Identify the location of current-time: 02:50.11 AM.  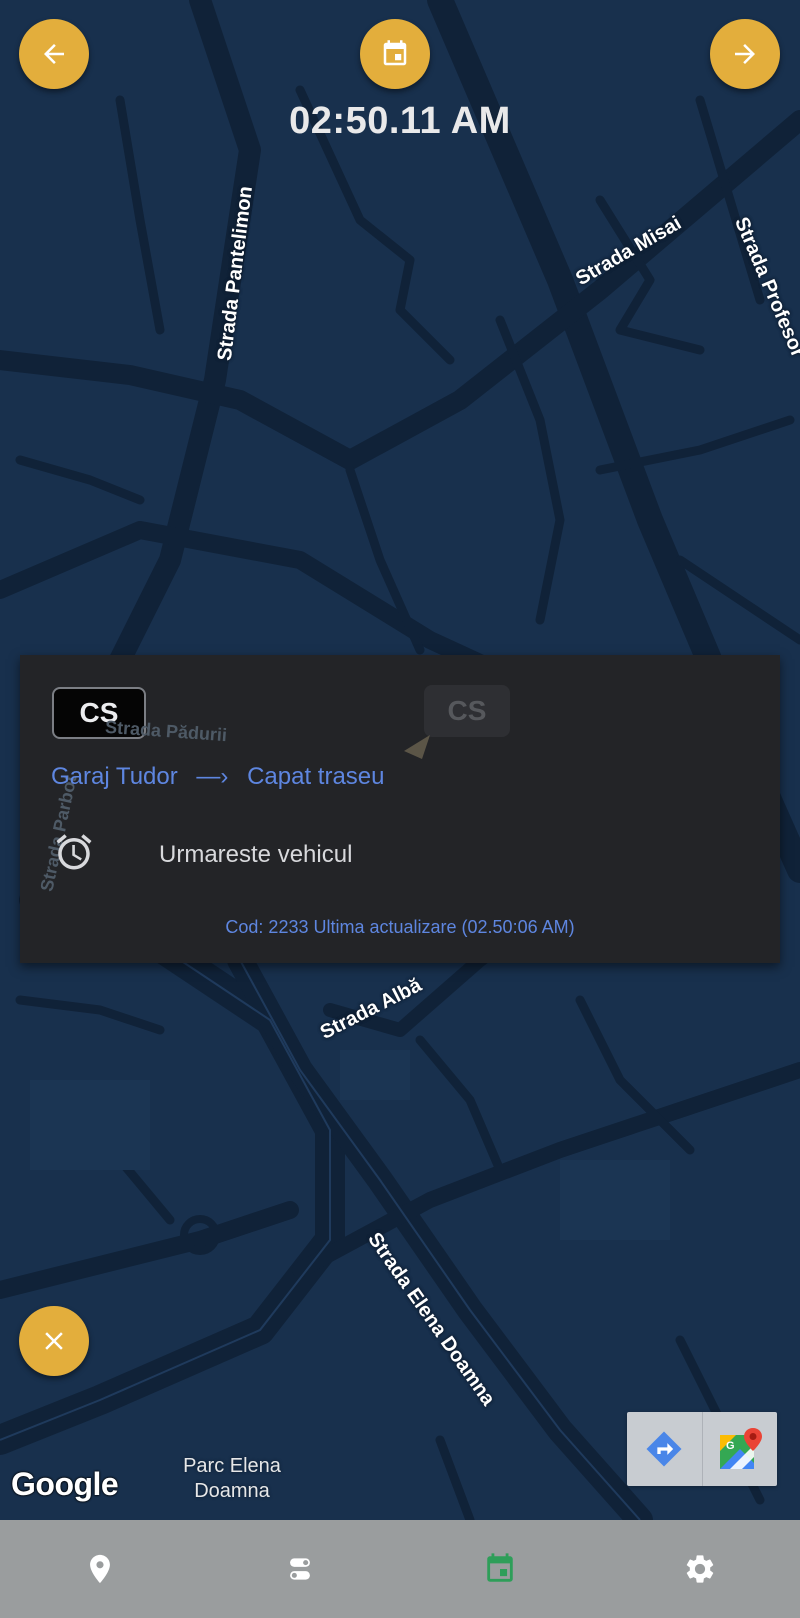
(400, 121).